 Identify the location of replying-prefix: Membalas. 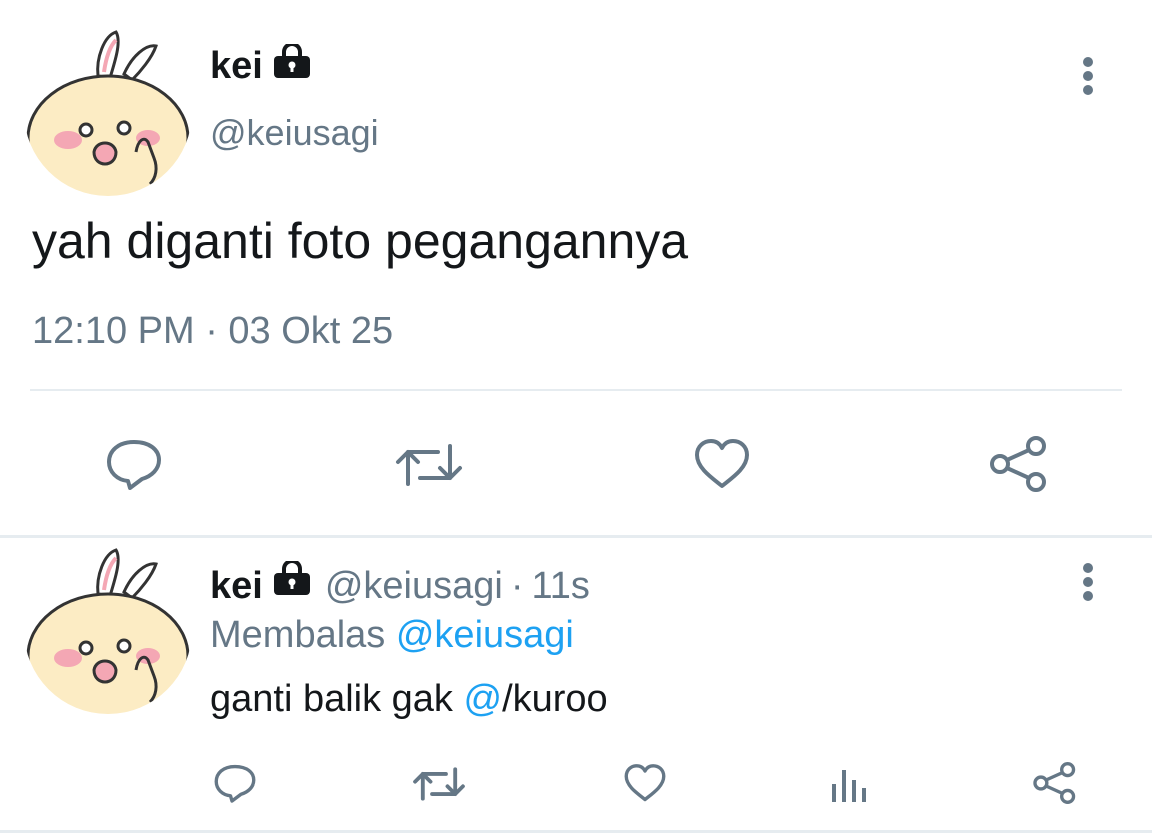
(298, 635).